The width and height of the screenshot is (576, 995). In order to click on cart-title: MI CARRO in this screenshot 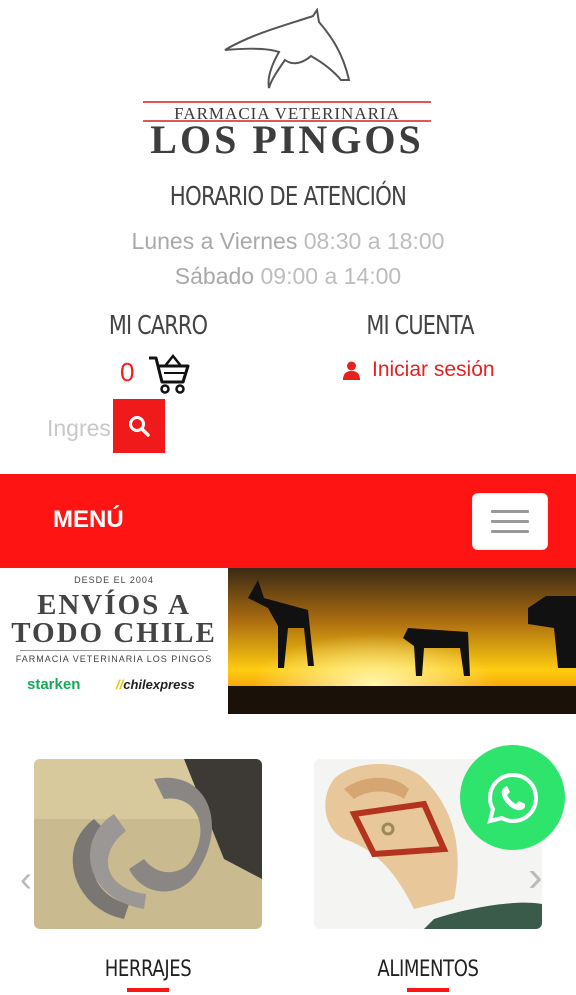, I will do `click(158, 326)`.